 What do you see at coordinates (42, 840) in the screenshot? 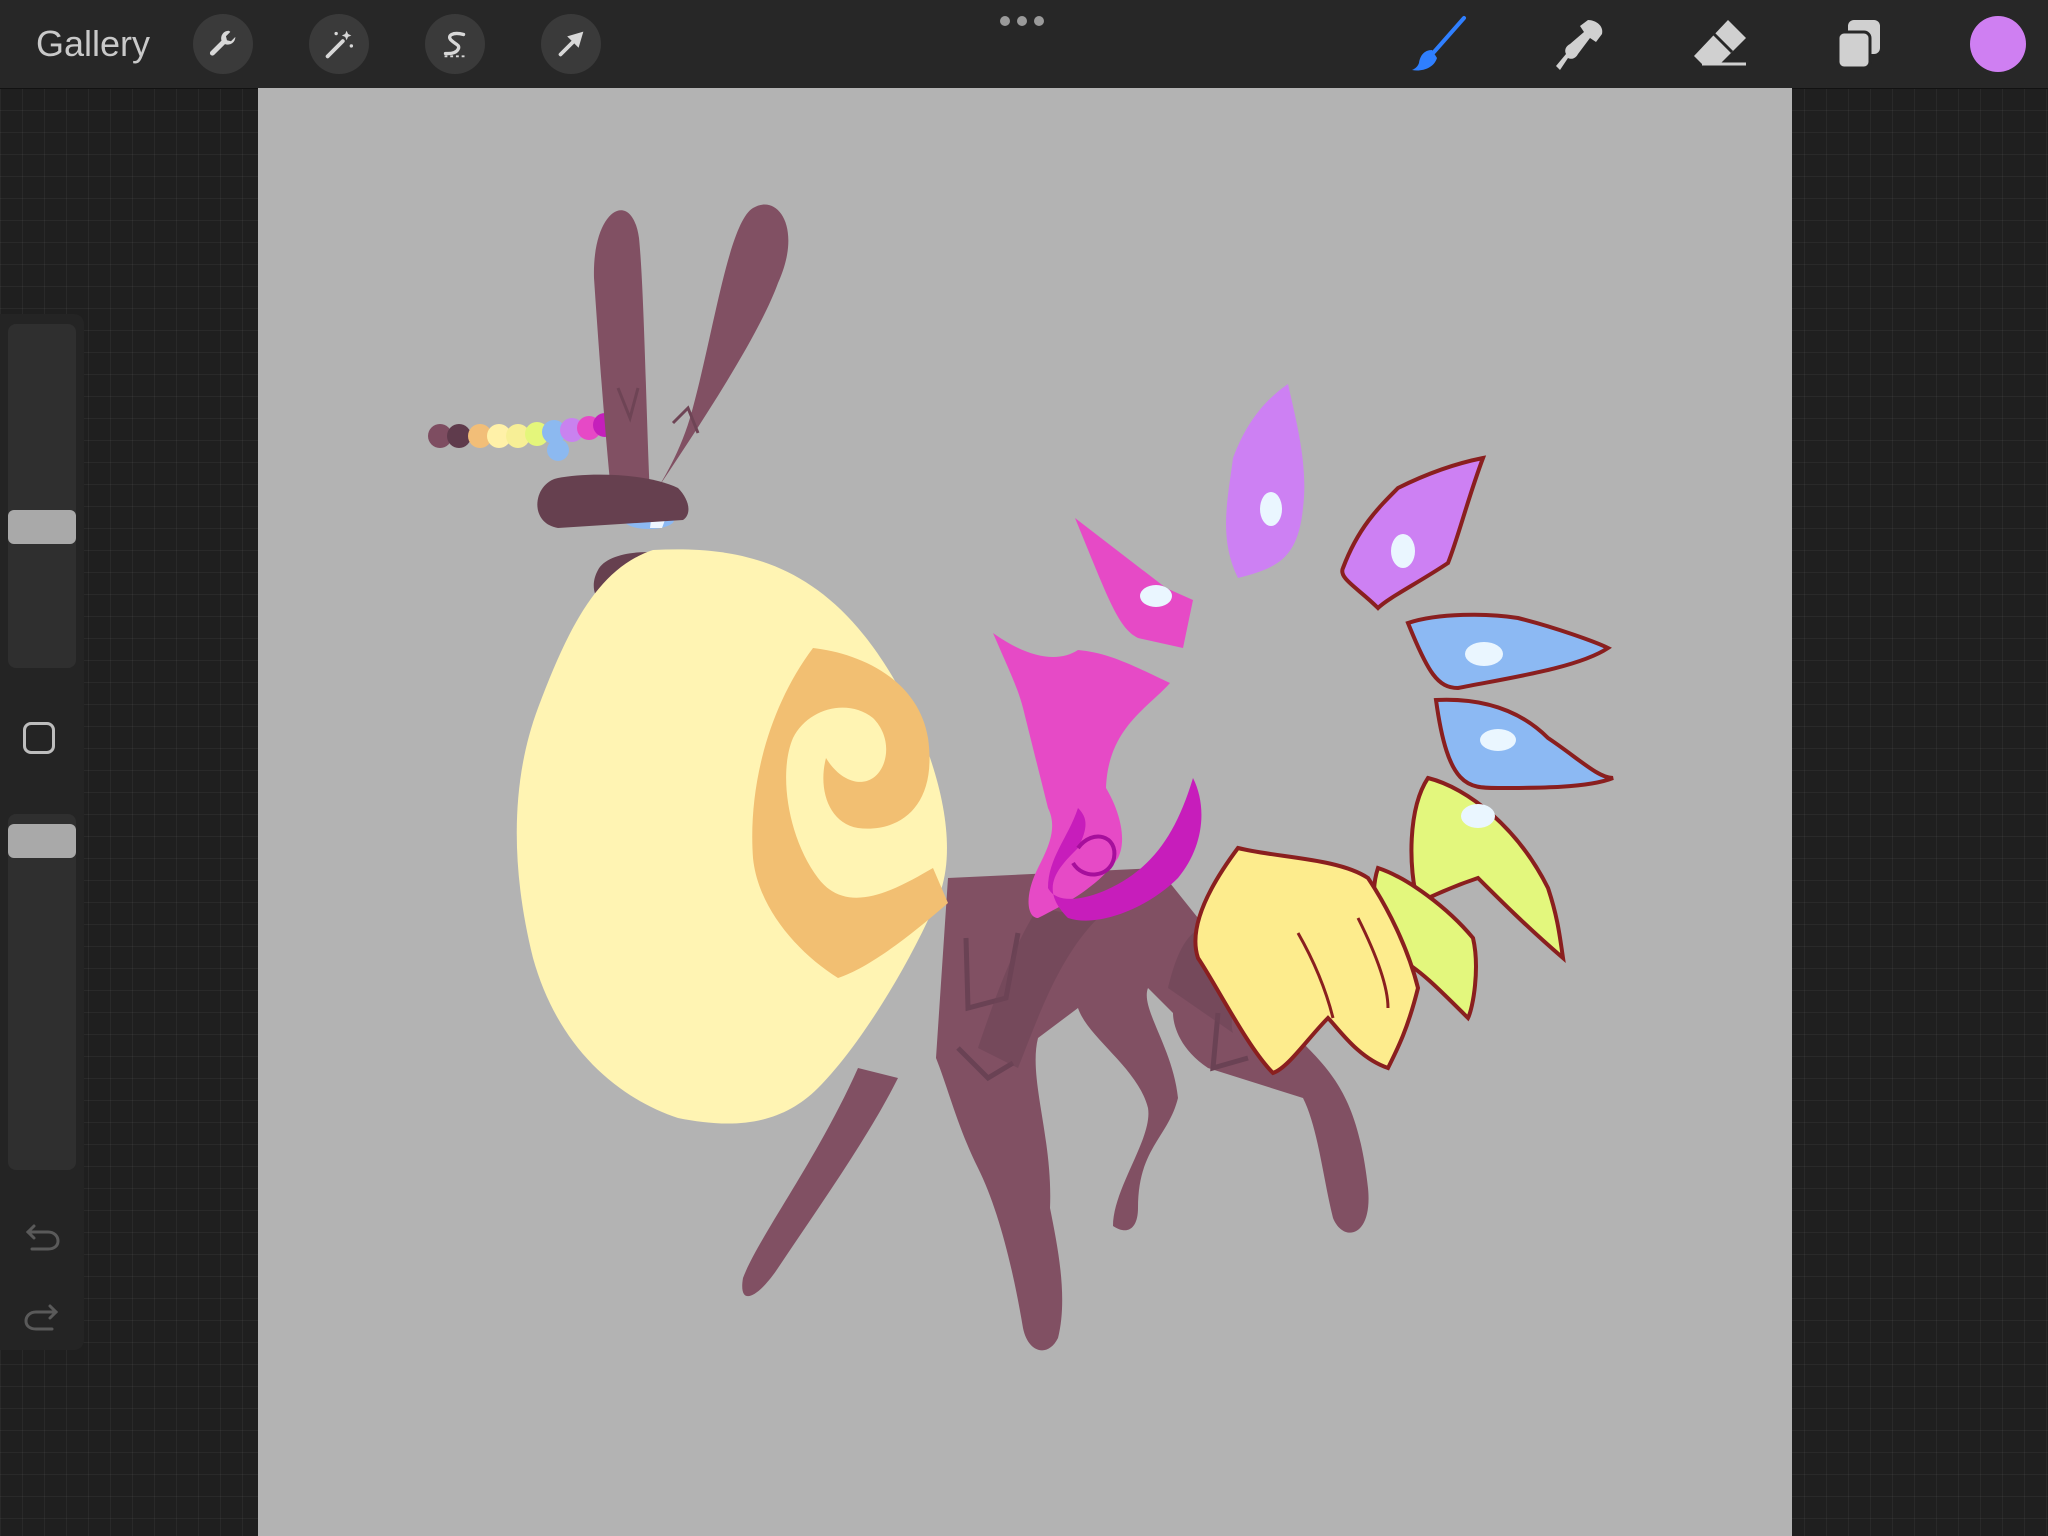
I see `opacity-thumb` at bounding box center [42, 840].